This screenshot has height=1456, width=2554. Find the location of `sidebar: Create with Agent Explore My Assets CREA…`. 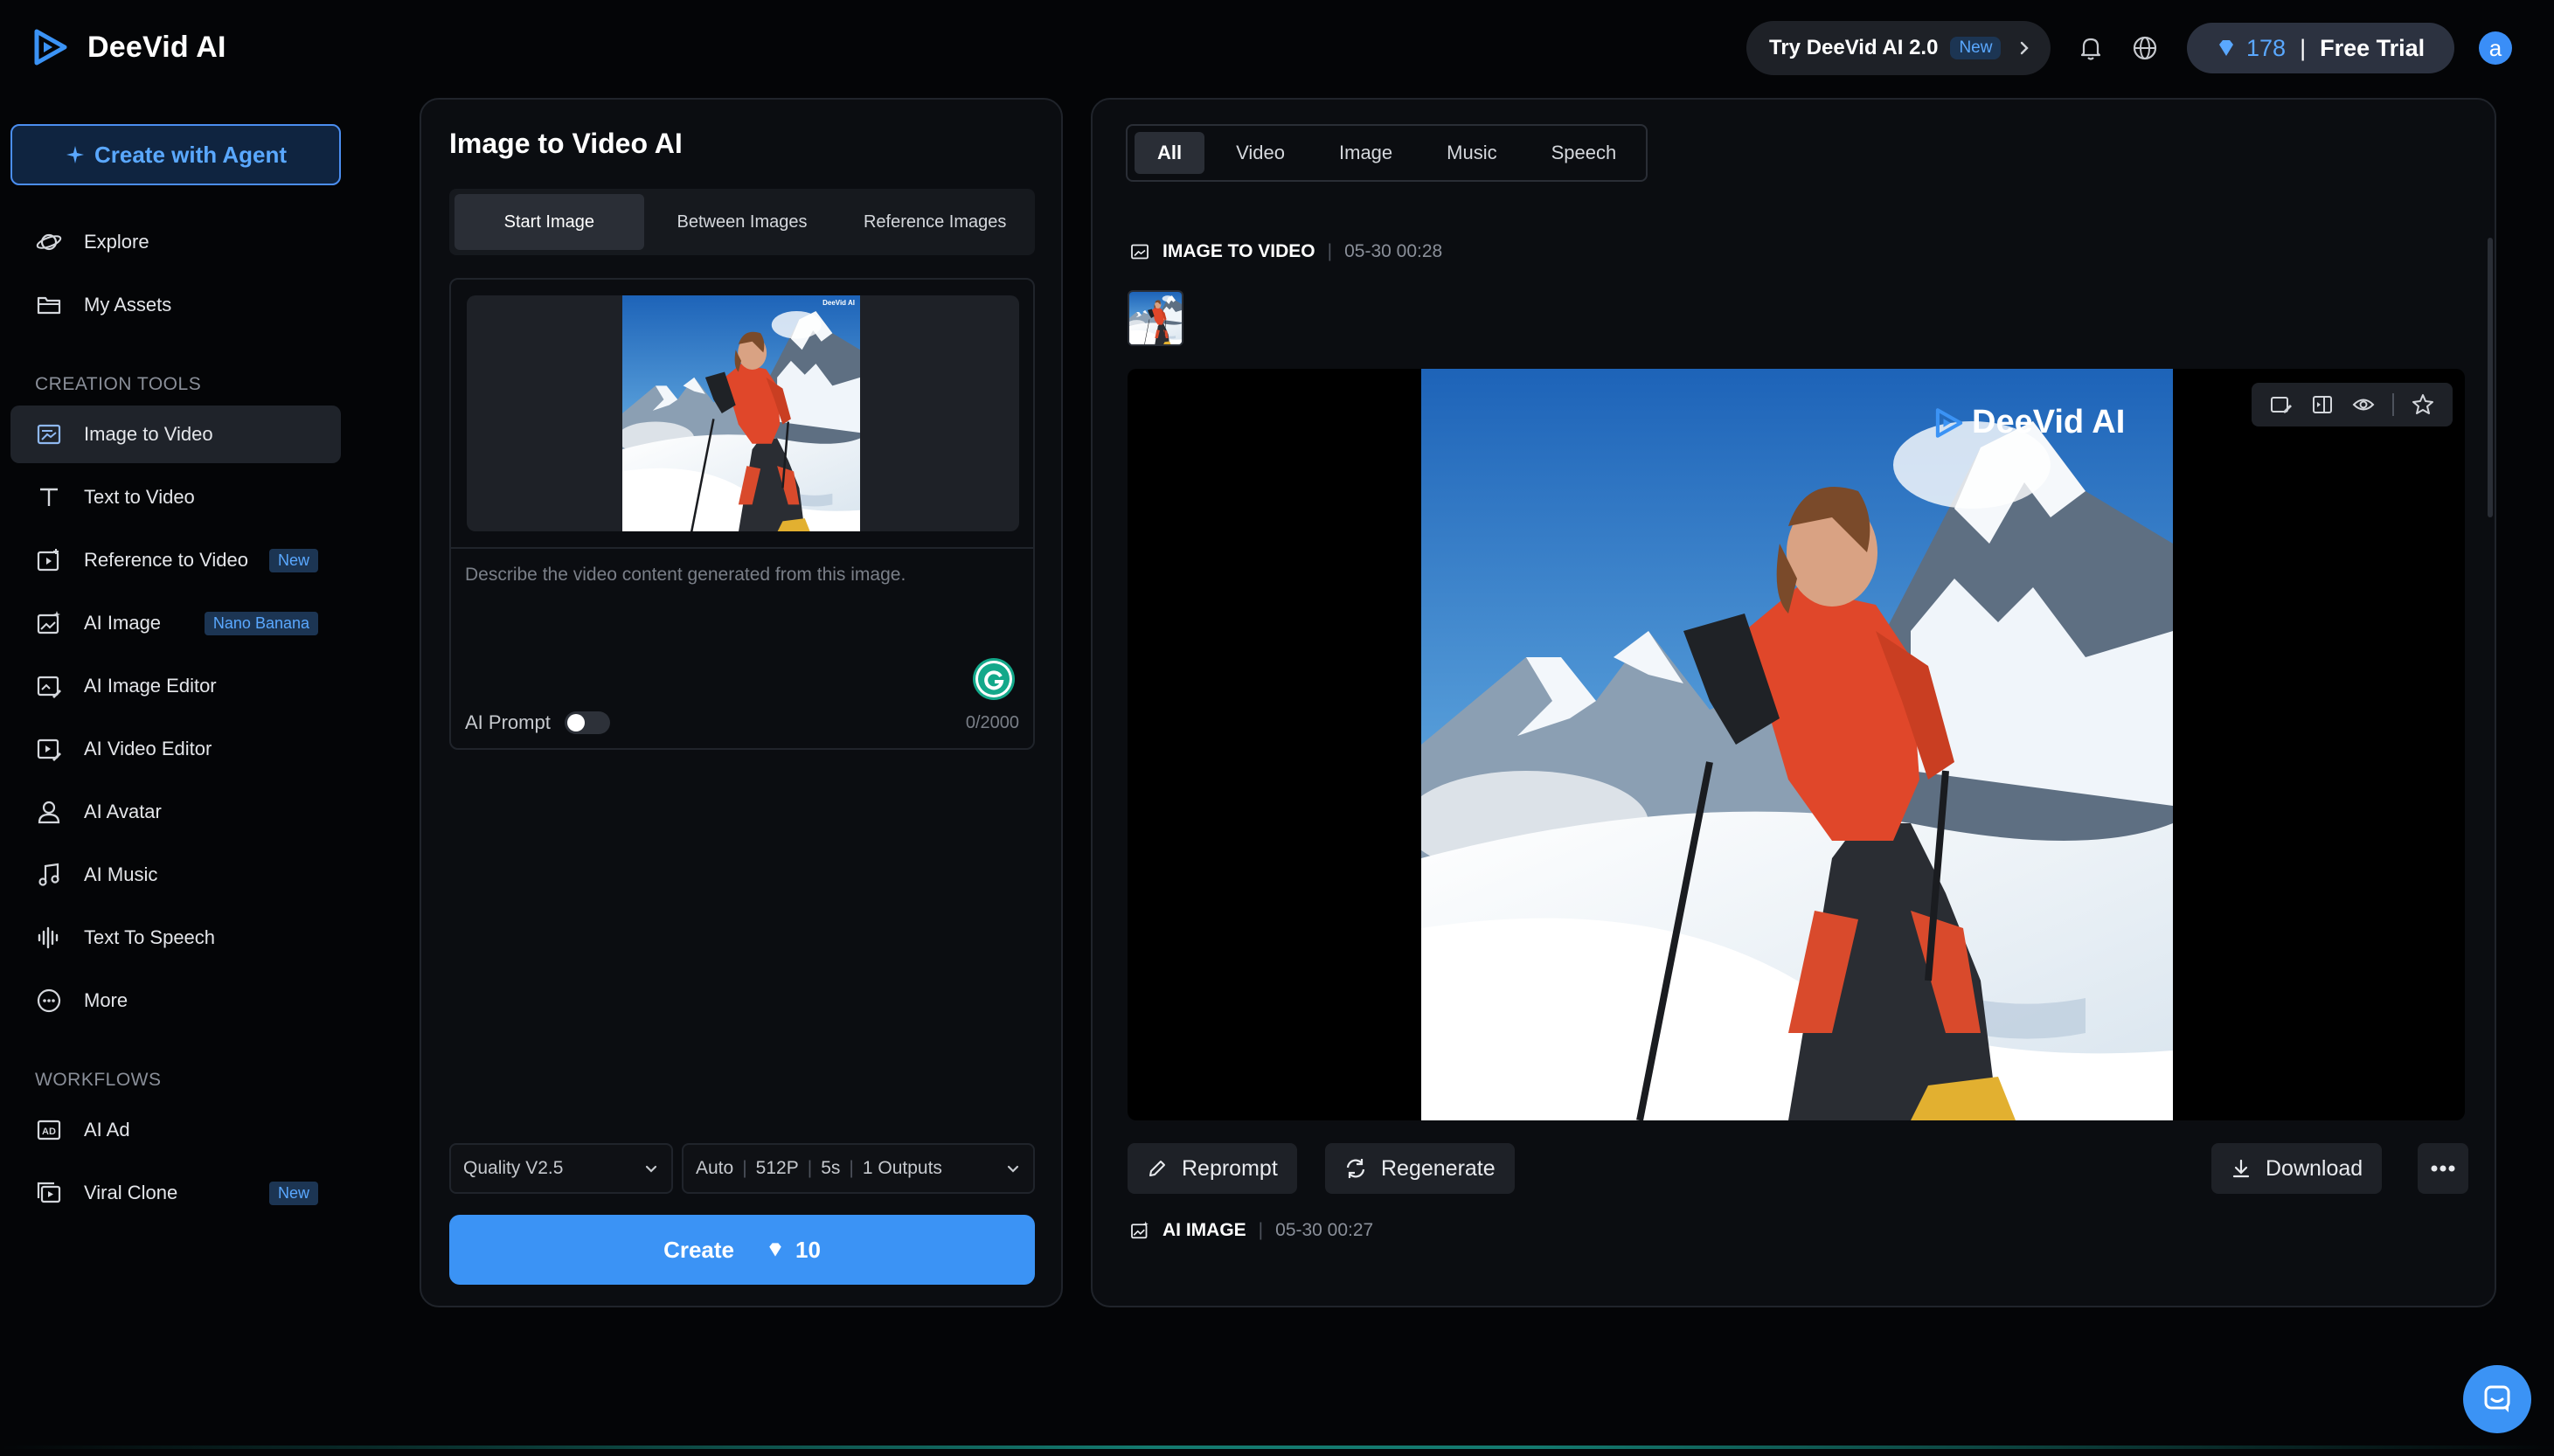

sidebar: Create with Agent Explore My Assets CREA… is located at coordinates (175, 776).